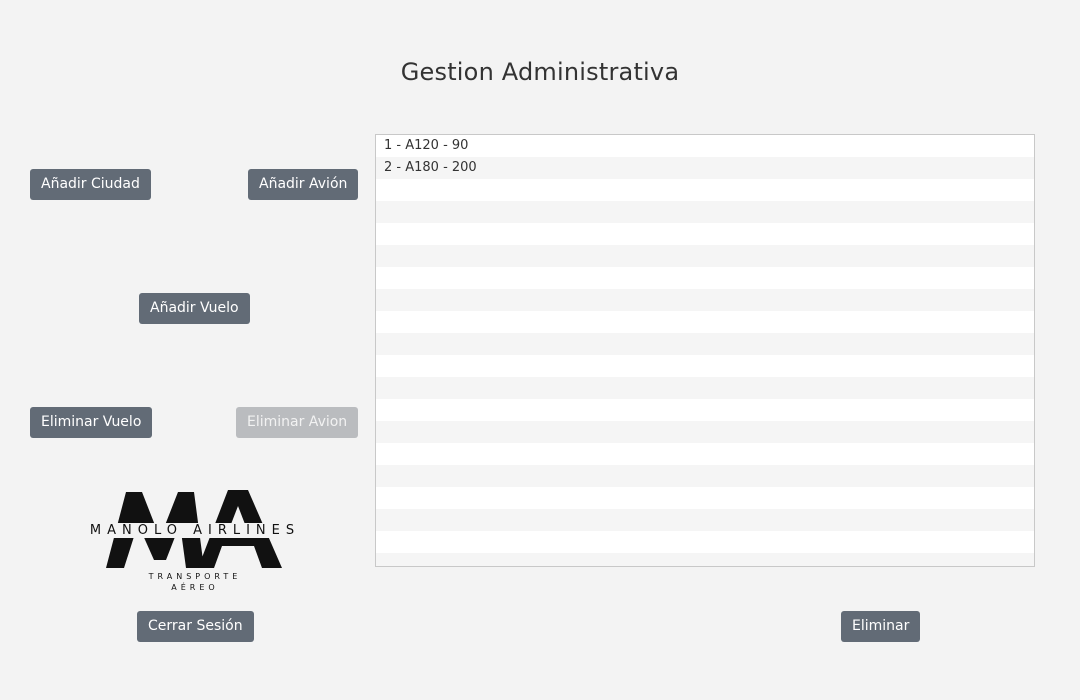 The height and width of the screenshot is (700, 1080). Describe the element at coordinates (195, 626) in the screenshot. I see `logout-button: Cerrar Sesión` at that location.